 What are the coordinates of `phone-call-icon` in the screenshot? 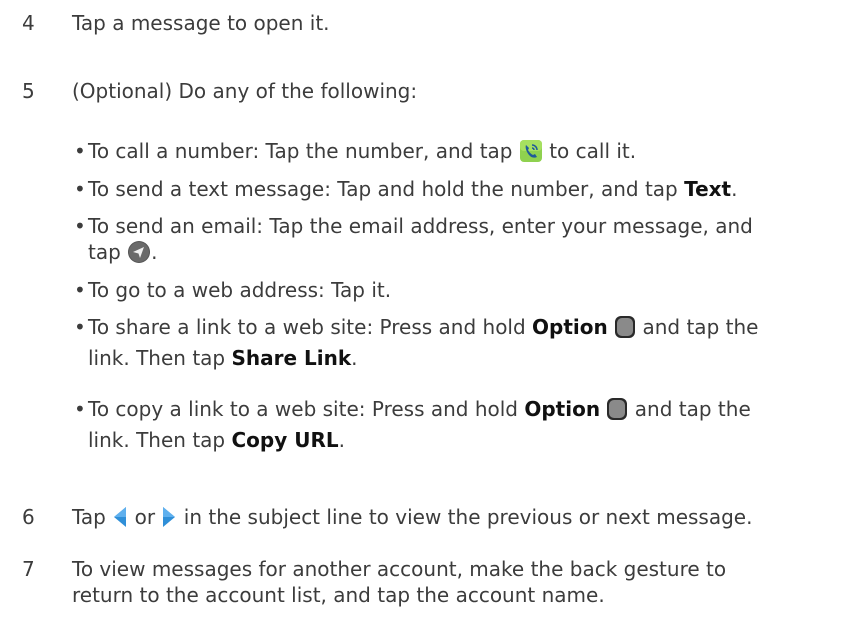 It's located at (531, 154).